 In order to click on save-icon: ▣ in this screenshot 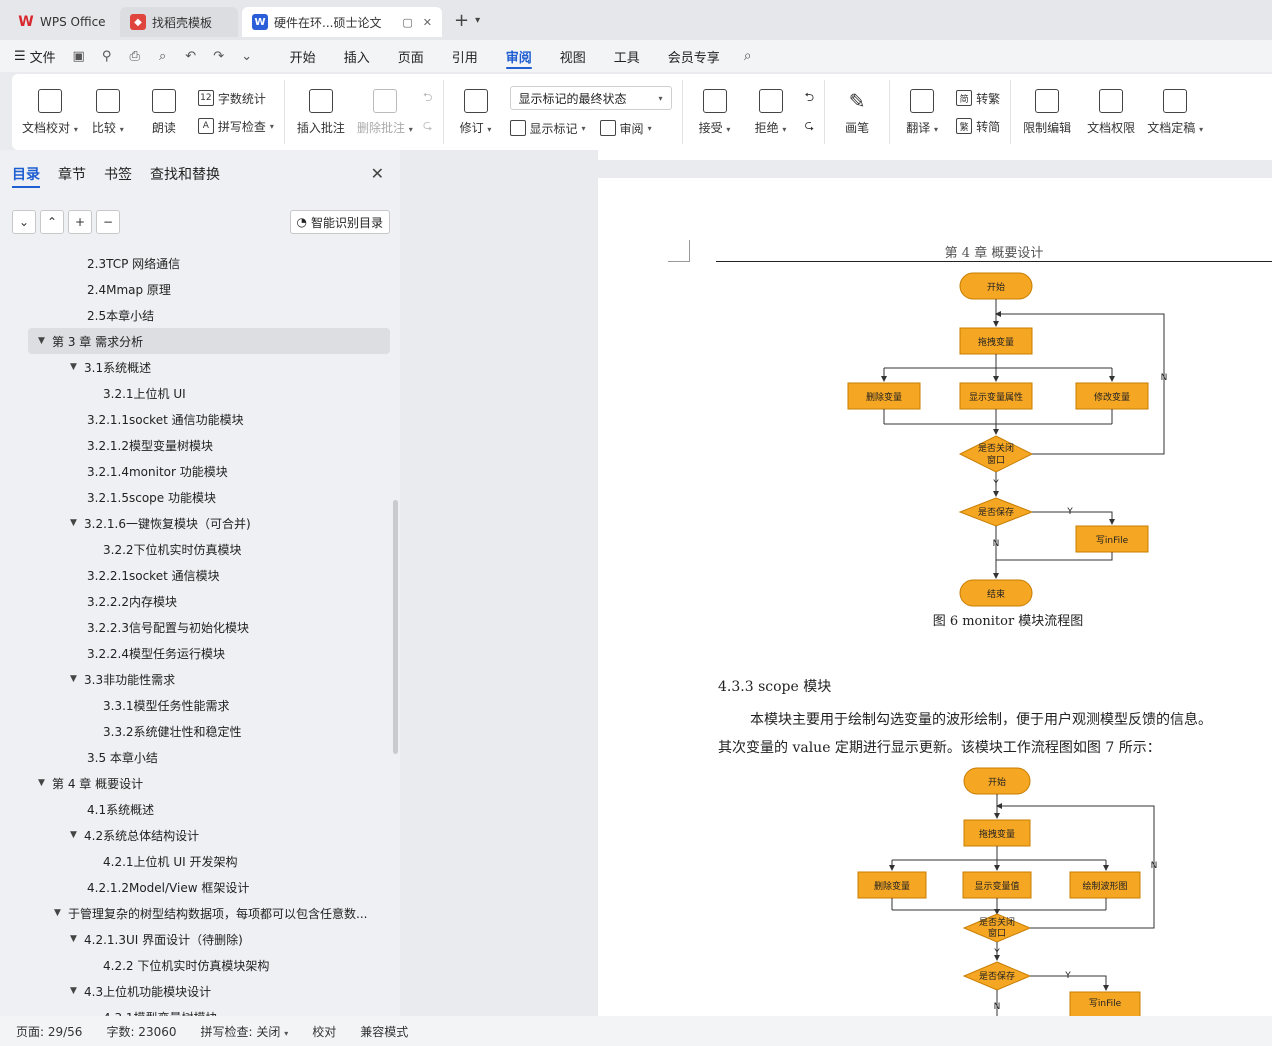, I will do `click(79, 56)`.